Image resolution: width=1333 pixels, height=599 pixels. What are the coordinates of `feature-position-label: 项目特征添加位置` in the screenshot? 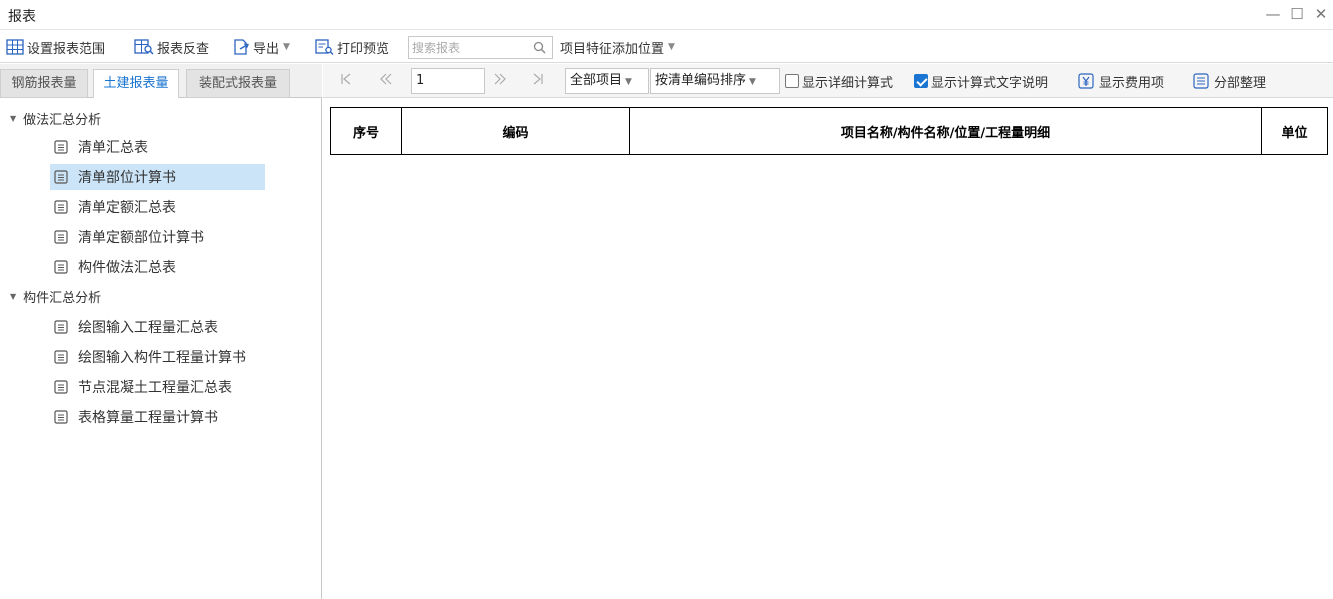 It's located at (612, 49).